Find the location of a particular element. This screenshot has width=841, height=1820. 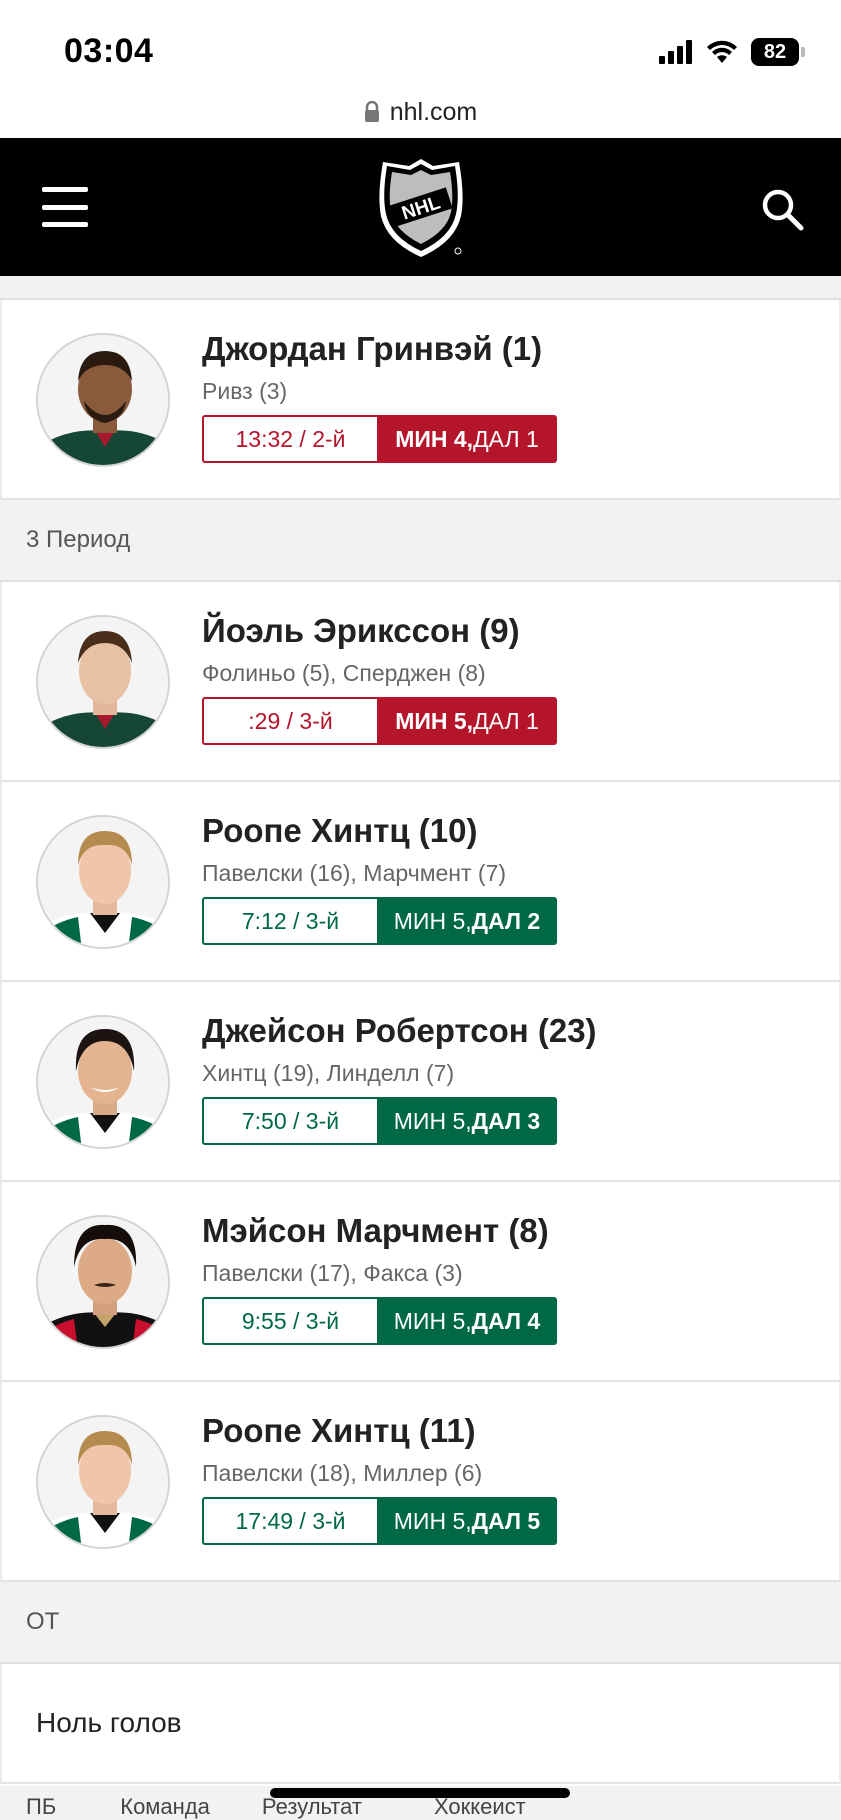

score-after-goal: МИН 5, ДАЛ 5 is located at coordinates (467, 1521).